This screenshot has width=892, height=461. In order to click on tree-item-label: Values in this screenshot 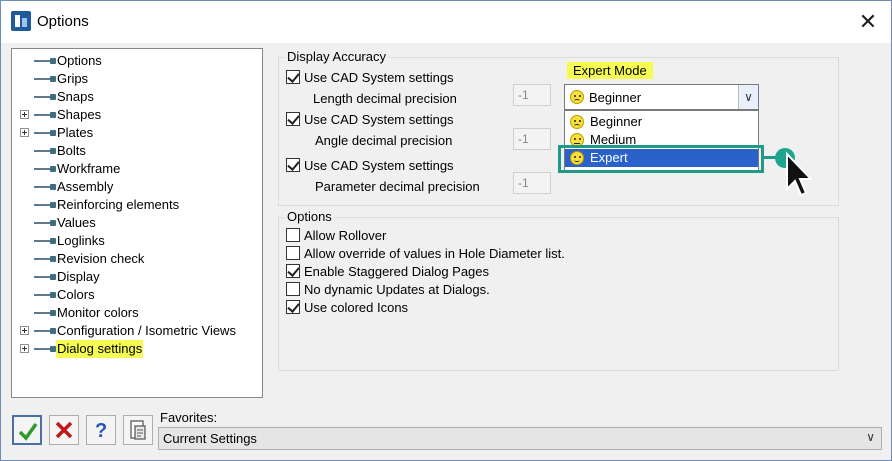, I will do `click(76, 222)`.